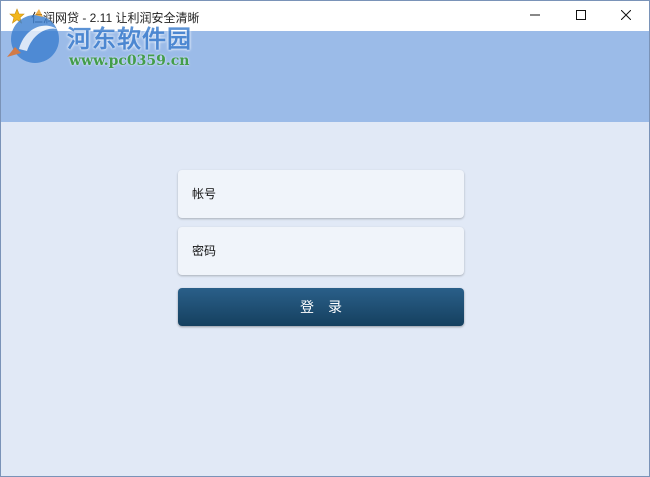 The image size is (650, 477). I want to click on close-icon, so click(626, 16).